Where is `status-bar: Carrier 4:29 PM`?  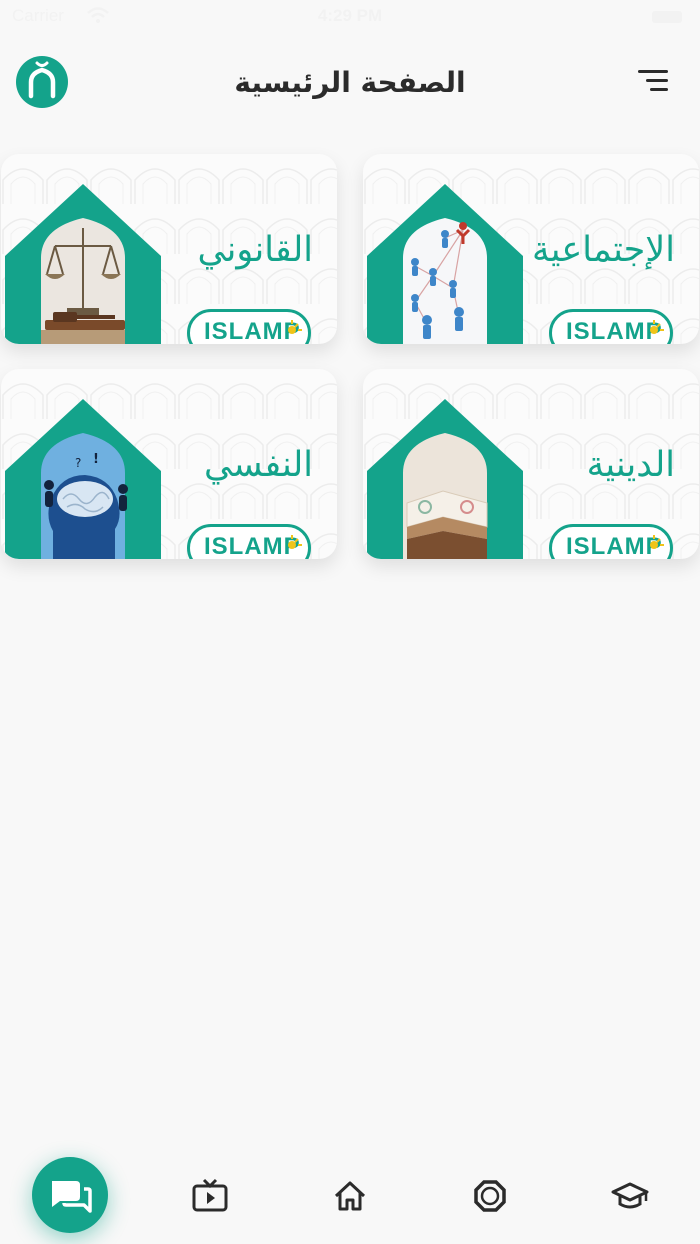
status-bar: Carrier 4:29 PM is located at coordinates (350, 17).